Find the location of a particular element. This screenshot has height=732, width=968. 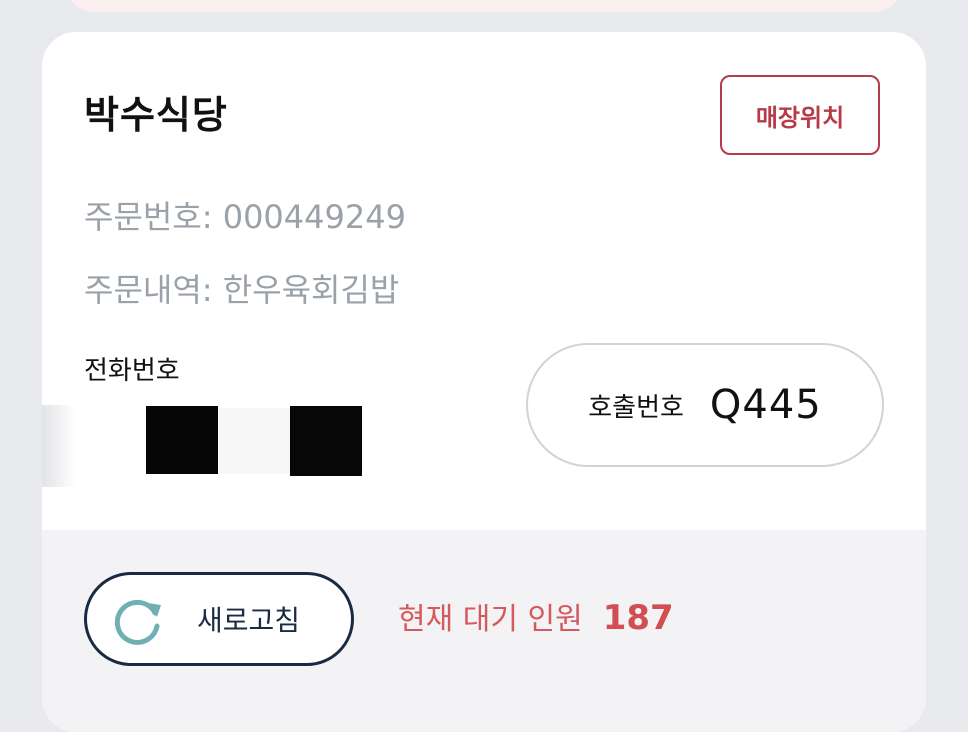

call-number-label: 호출번호 is located at coordinates (636, 407).